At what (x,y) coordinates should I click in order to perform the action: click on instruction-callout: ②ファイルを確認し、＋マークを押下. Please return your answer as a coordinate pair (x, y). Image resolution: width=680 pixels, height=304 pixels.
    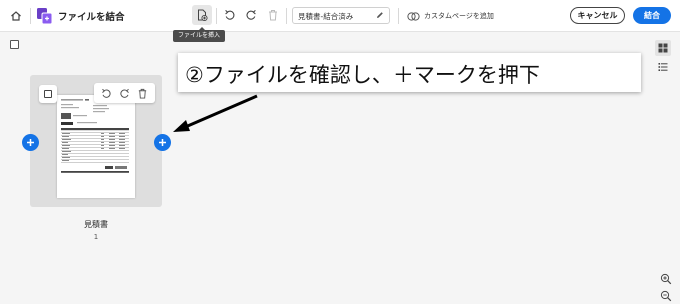
    Looking at the image, I should click on (409, 72).